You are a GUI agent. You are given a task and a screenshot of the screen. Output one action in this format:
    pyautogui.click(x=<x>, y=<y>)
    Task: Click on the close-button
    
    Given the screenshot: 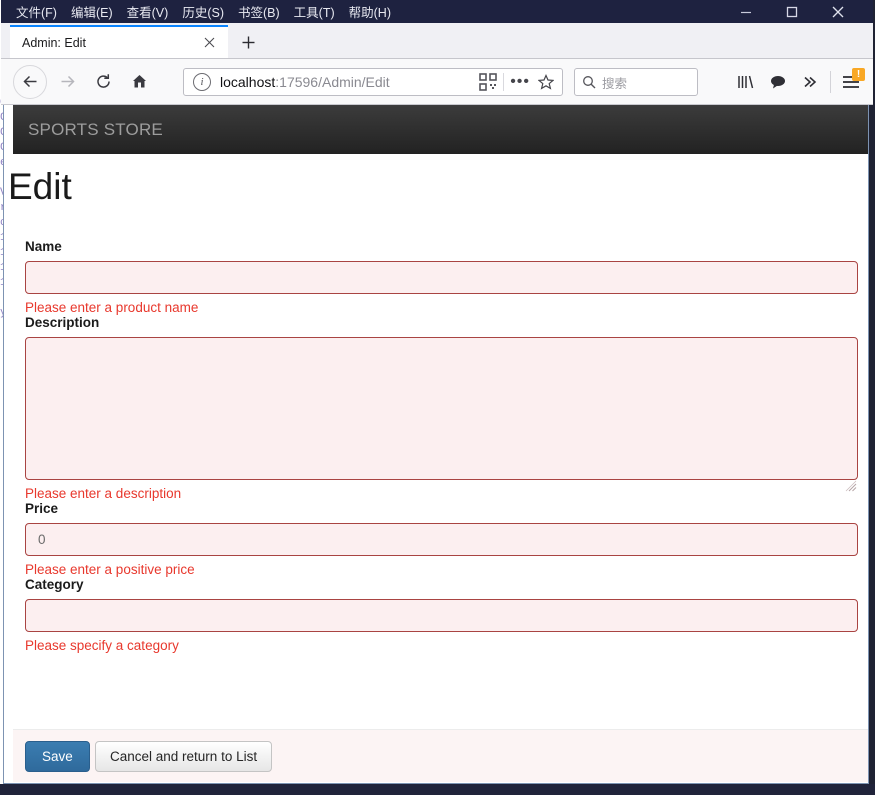 What is the action you would take?
    pyautogui.click(x=838, y=11)
    